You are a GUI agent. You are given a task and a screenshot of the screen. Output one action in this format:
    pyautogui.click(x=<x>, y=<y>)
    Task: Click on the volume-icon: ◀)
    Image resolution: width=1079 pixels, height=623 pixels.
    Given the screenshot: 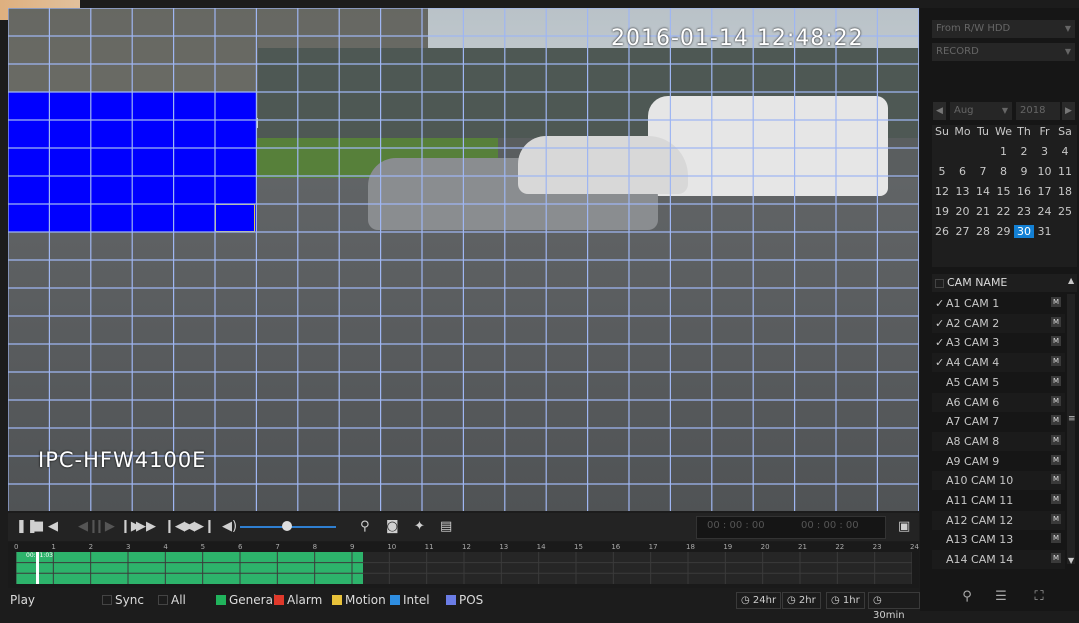 What is the action you would take?
    pyautogui.click(x=229, y=527)
    